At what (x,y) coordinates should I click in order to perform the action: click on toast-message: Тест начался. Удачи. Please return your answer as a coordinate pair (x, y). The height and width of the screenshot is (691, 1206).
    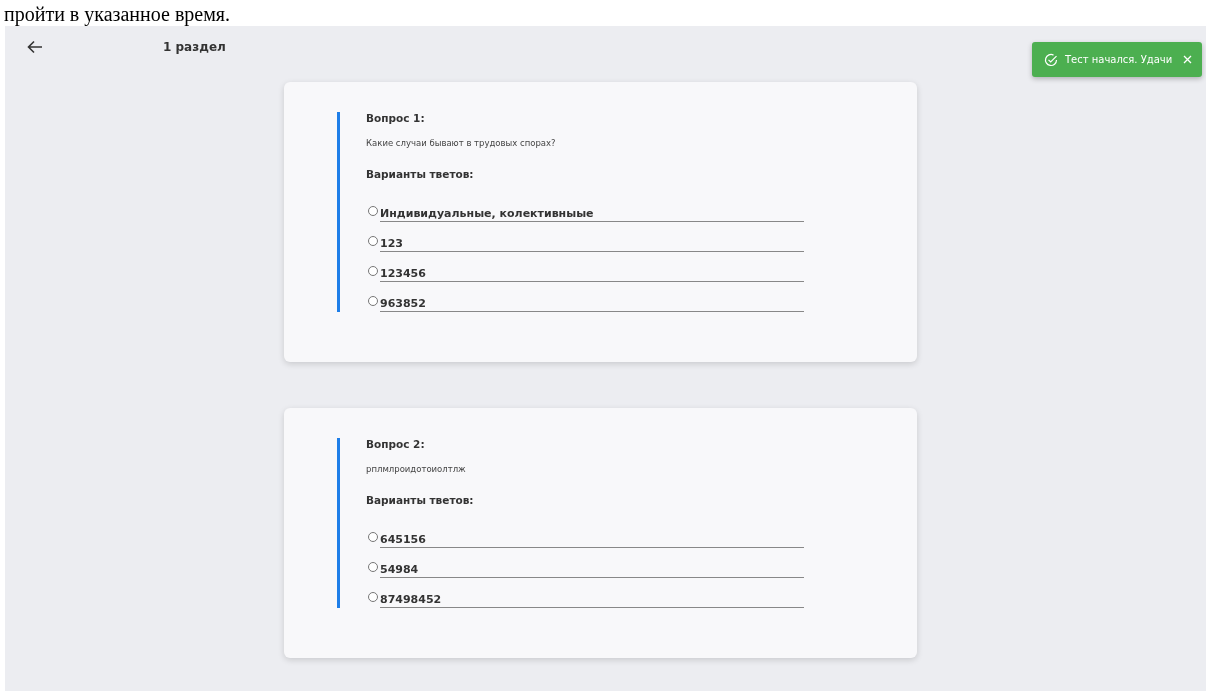
    Looking at the image, I should click on (1119, 59).